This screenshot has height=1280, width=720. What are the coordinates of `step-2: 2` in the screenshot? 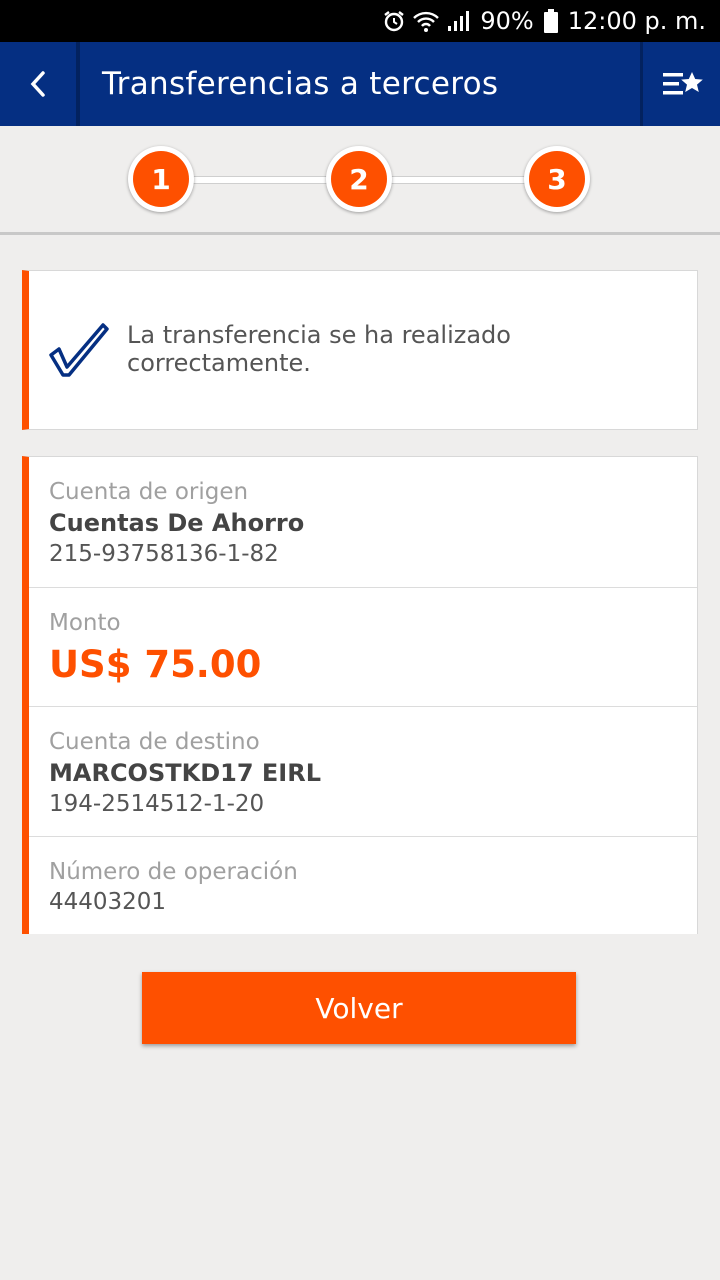 It's located at (359, 179).